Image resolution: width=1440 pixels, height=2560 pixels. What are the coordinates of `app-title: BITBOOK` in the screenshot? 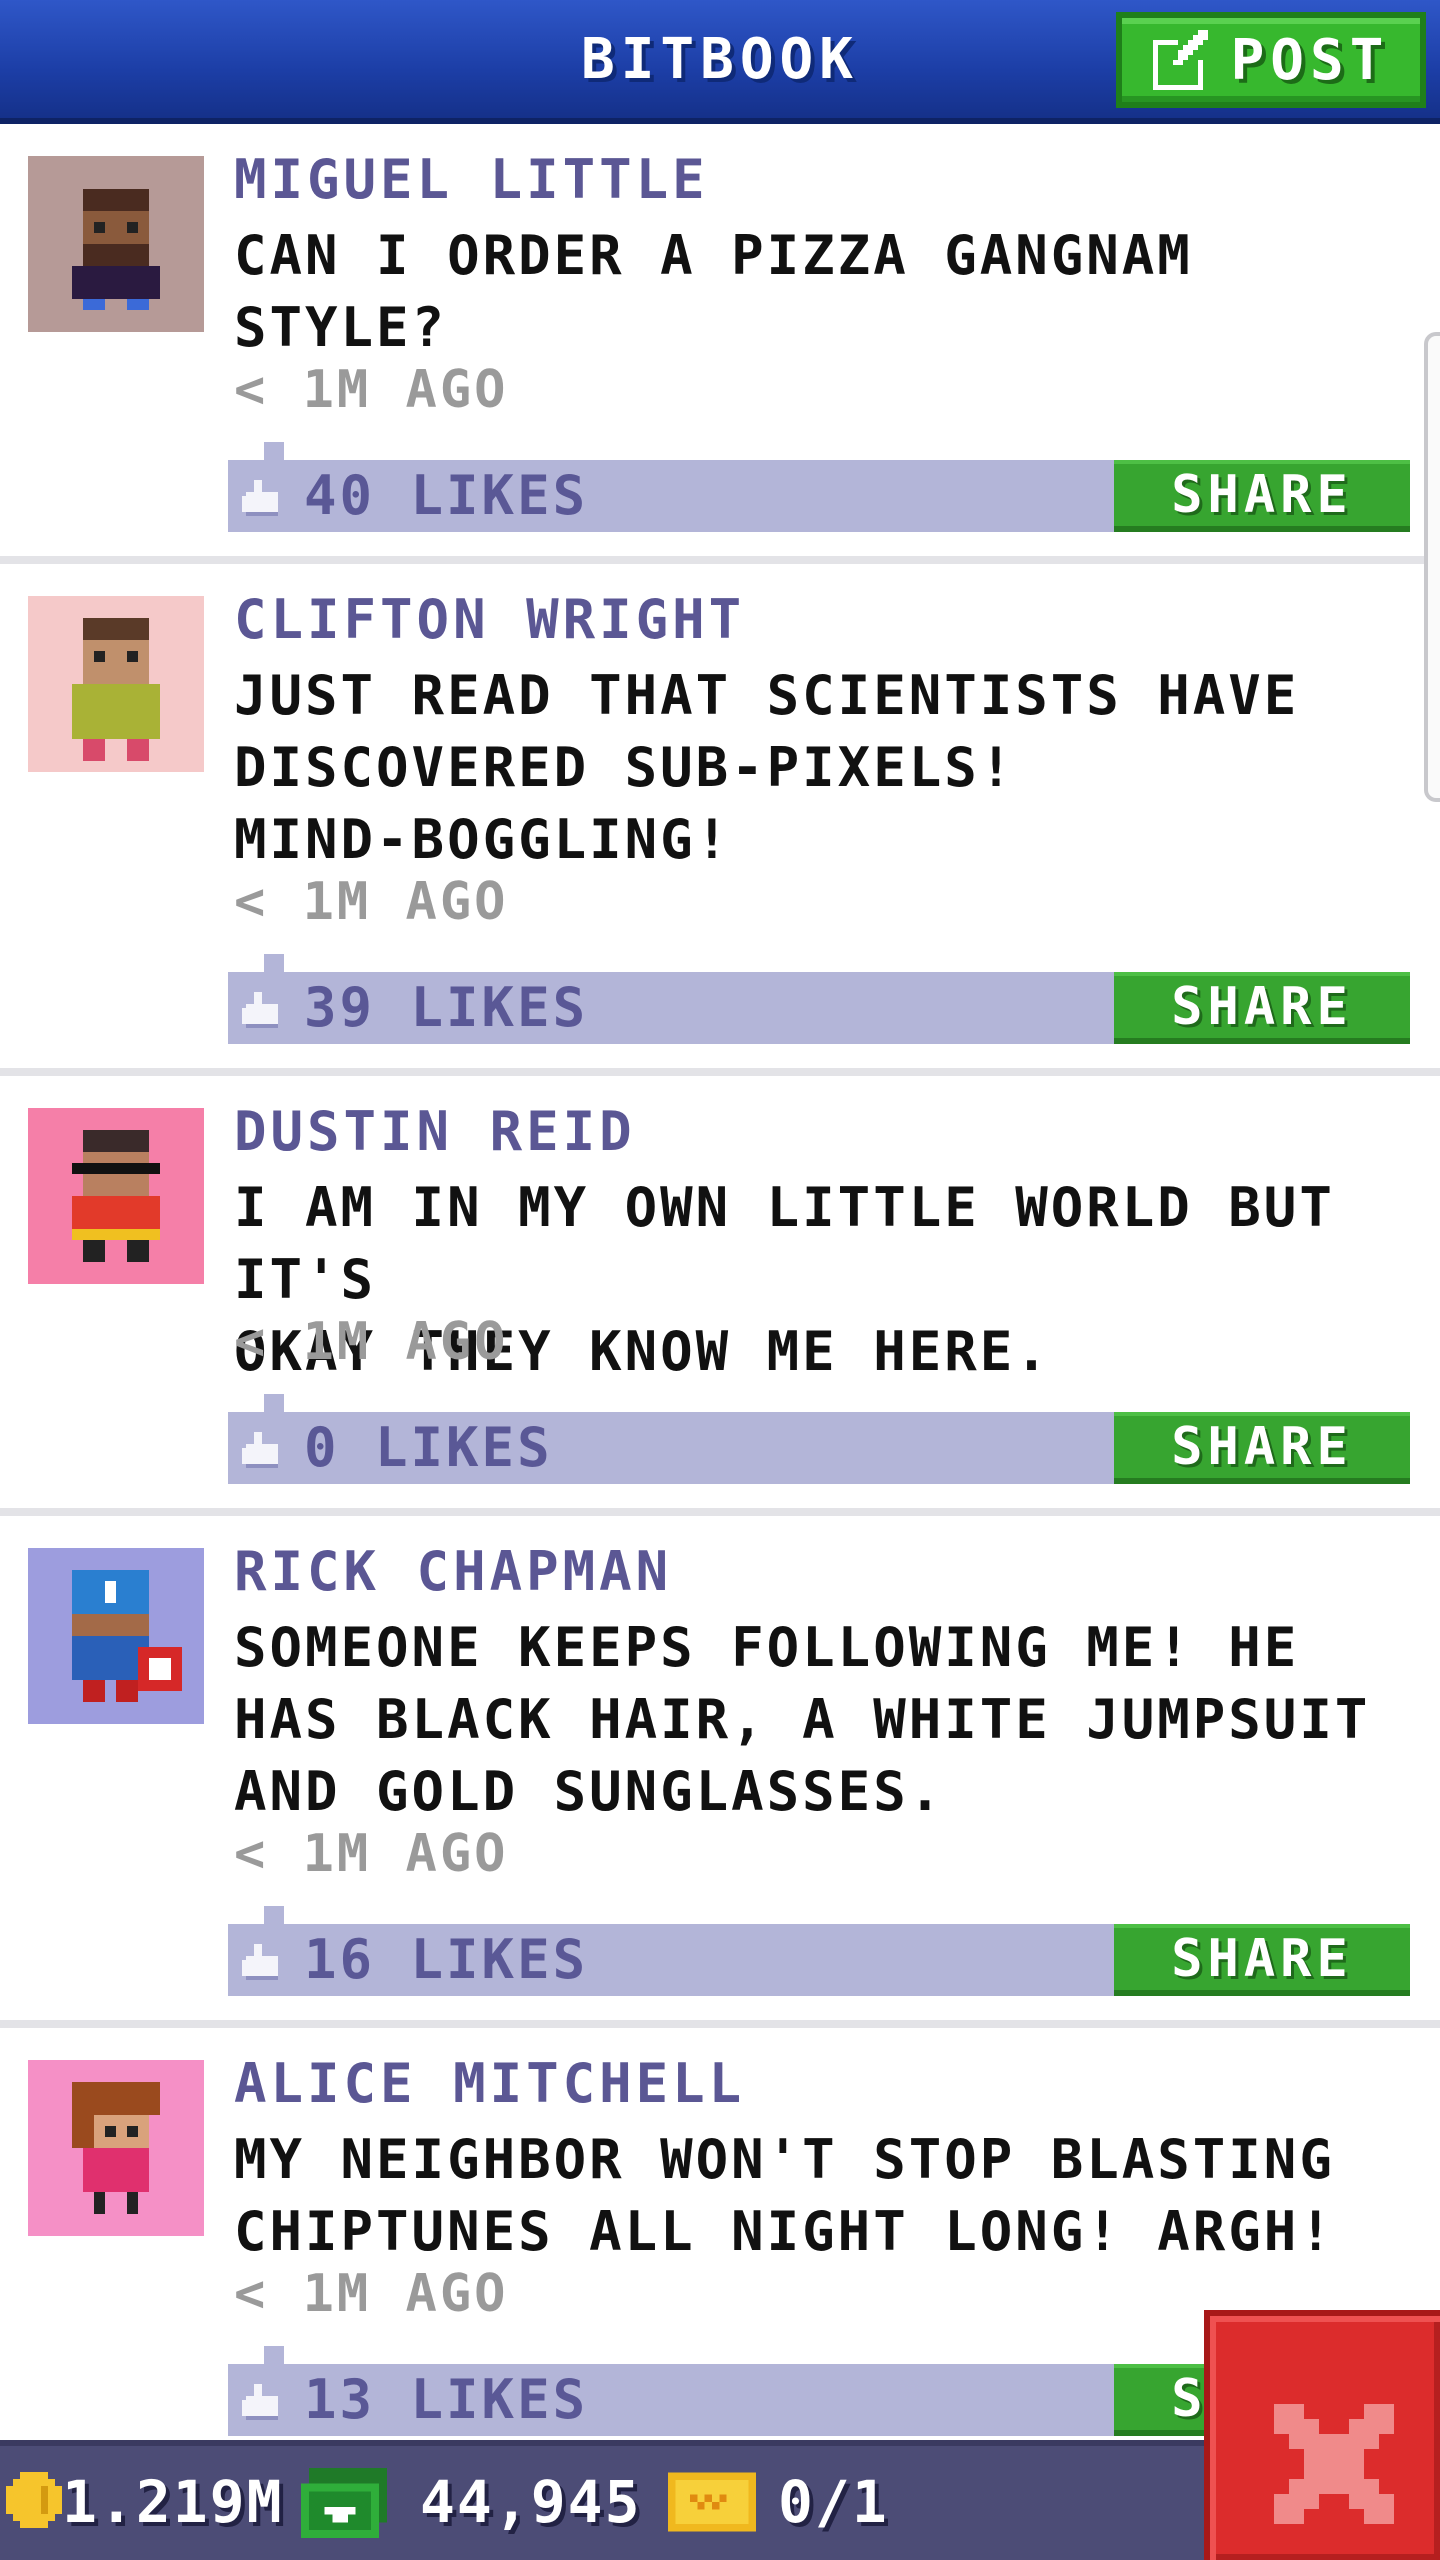 It's located at (719, 59).